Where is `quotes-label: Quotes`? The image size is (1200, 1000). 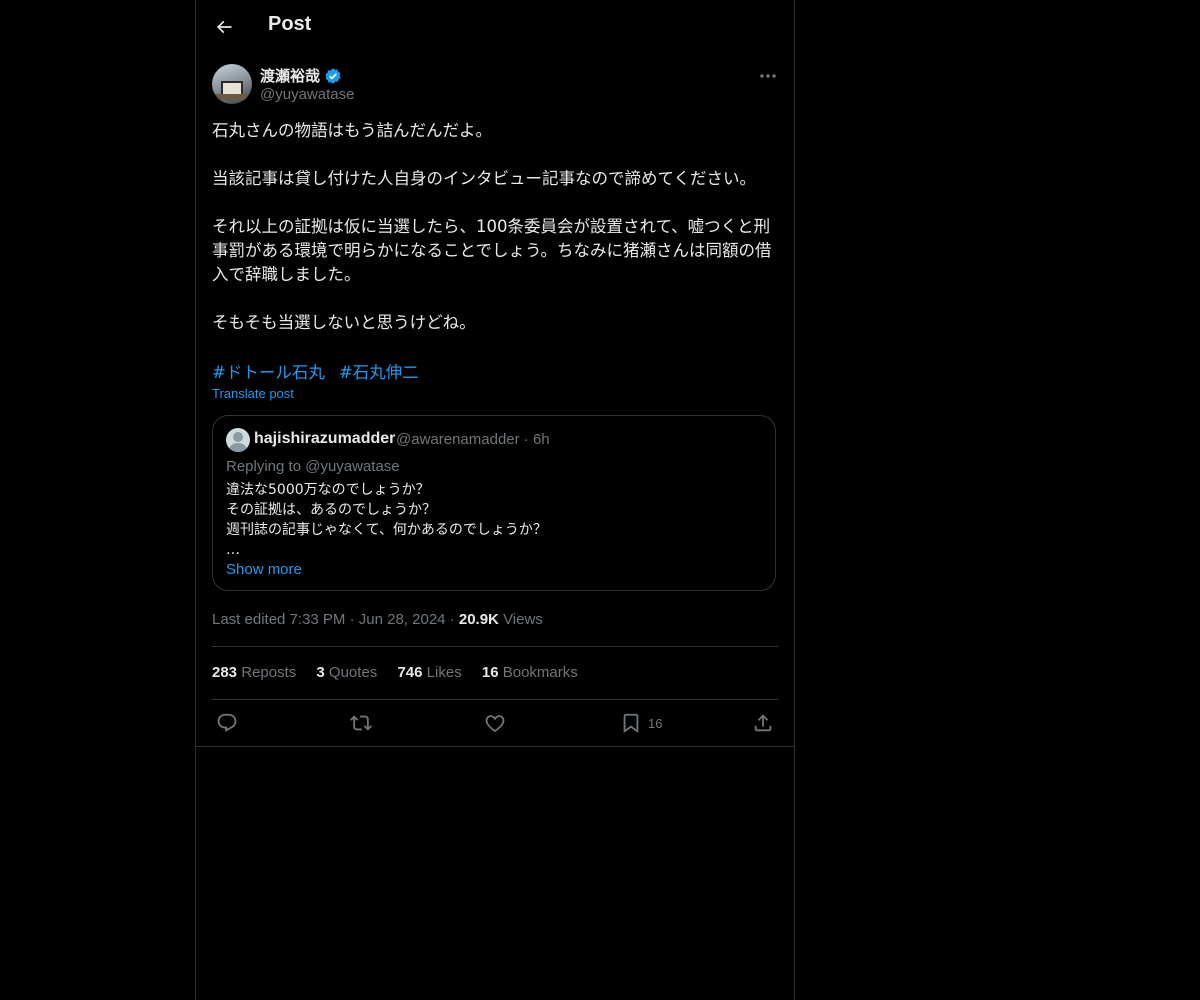 quotes-label: Quotes is located at coordinates (353, 672).